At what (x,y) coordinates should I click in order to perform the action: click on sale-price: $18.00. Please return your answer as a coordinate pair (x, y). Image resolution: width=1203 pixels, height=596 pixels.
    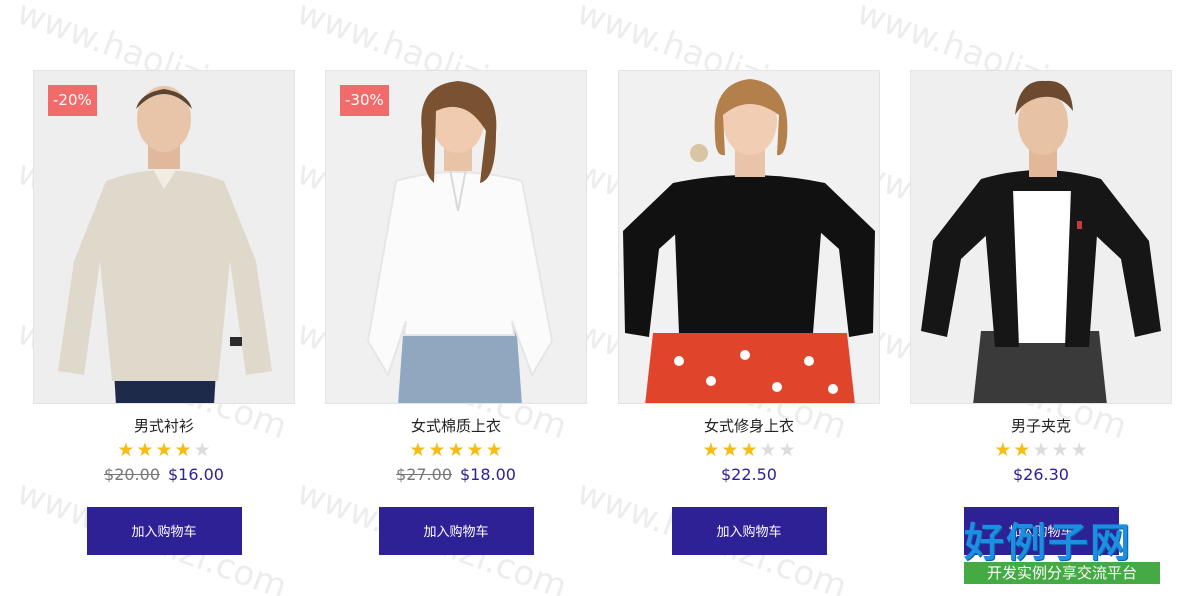
    Looking at the image, I should click on (488, 474).